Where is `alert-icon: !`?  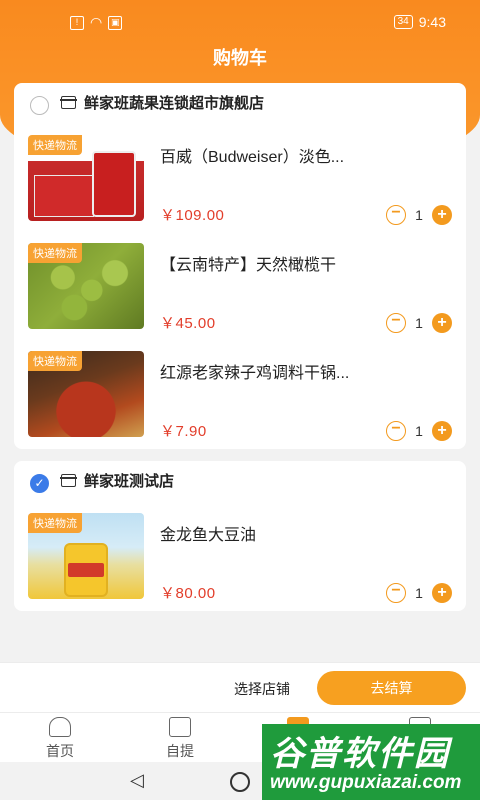 alert-icon: ! is located at coordinates (77, 22).